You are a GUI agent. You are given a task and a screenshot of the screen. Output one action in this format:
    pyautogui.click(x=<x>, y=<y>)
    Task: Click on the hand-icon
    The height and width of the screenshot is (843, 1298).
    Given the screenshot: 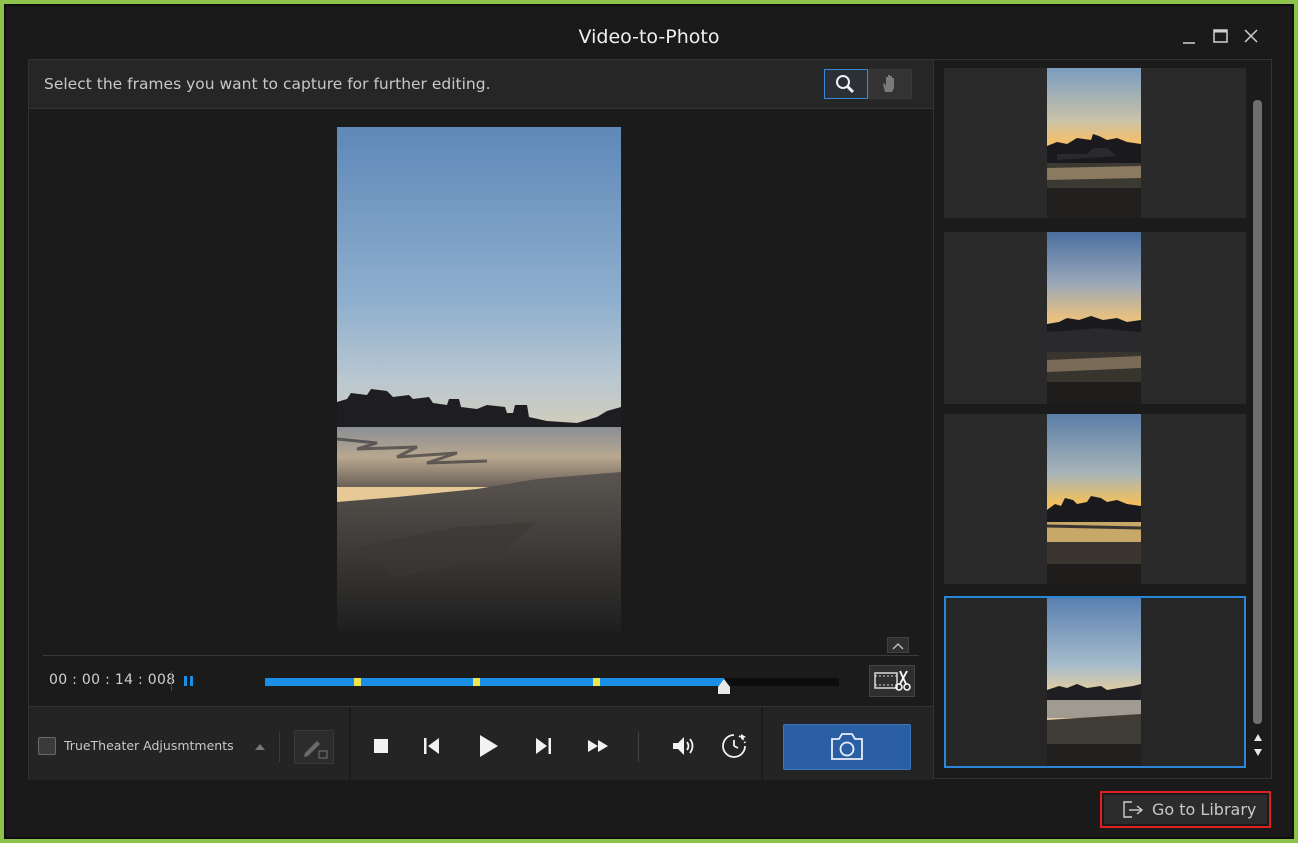 What is the action you would take?
    pyautogui.click(x=888, y=83)
    